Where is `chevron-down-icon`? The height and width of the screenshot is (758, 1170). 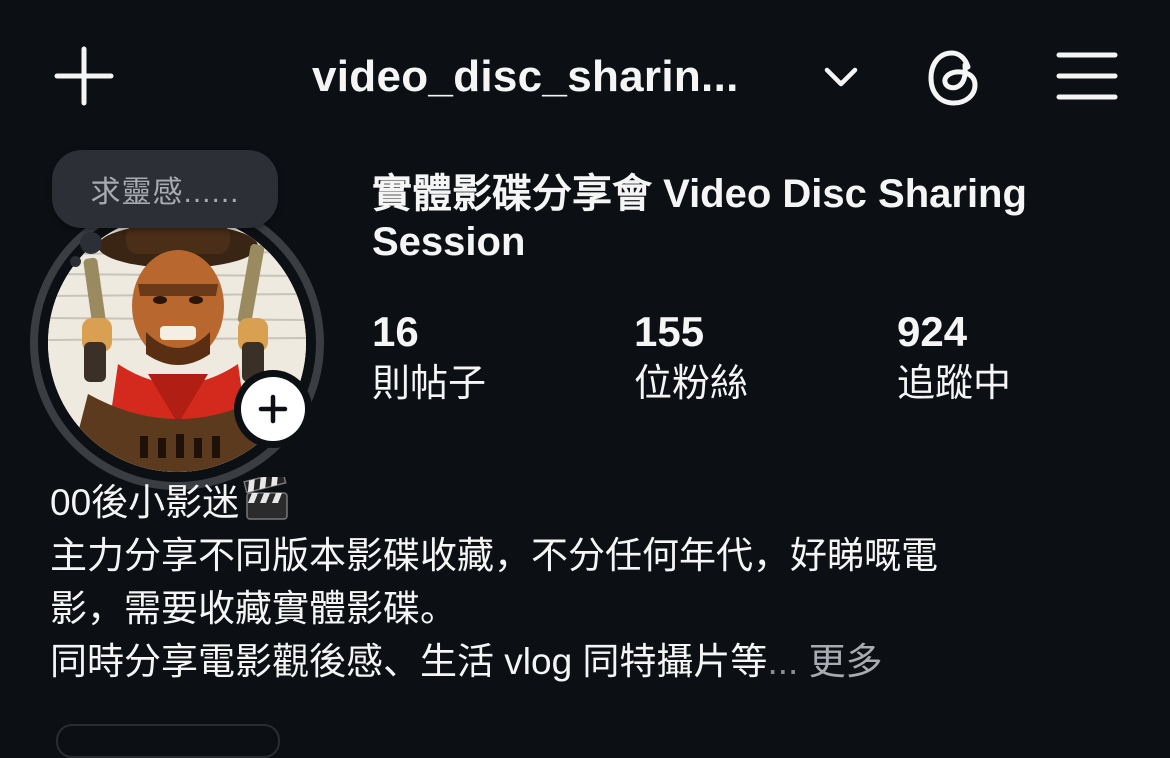 chevron-down-icon is located at coordinates (841, 76).